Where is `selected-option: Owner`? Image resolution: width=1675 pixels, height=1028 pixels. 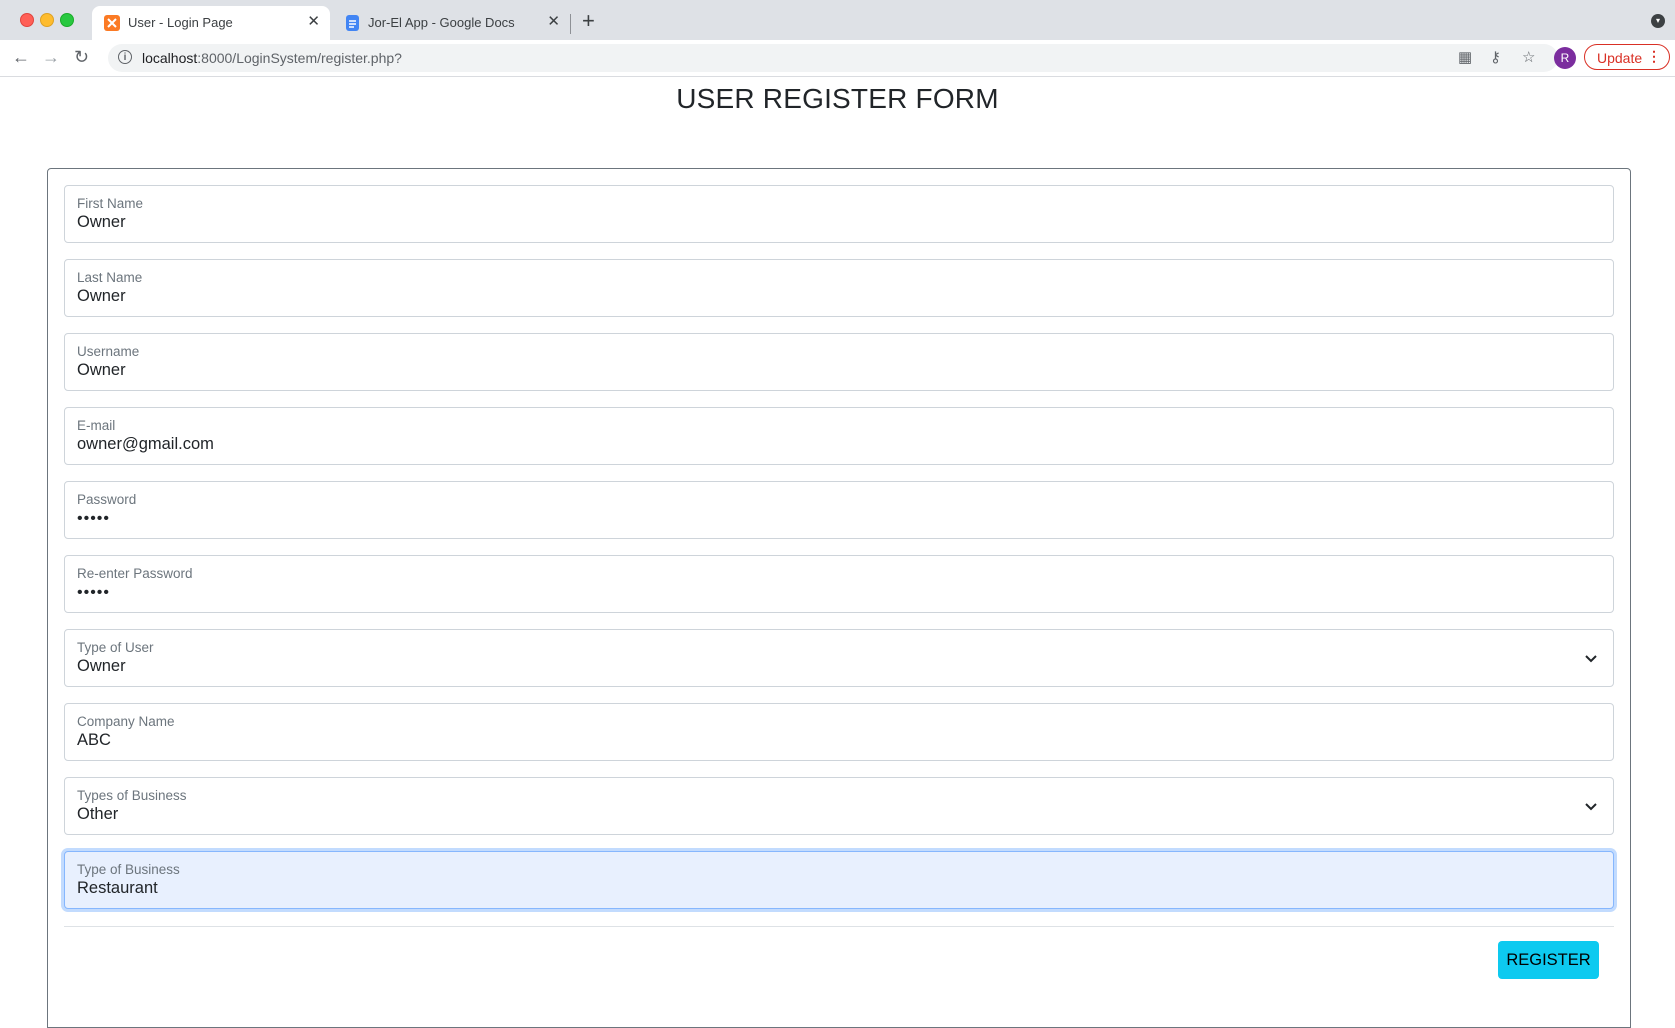 selected-option: Owner is located at coordinates (101, 666).